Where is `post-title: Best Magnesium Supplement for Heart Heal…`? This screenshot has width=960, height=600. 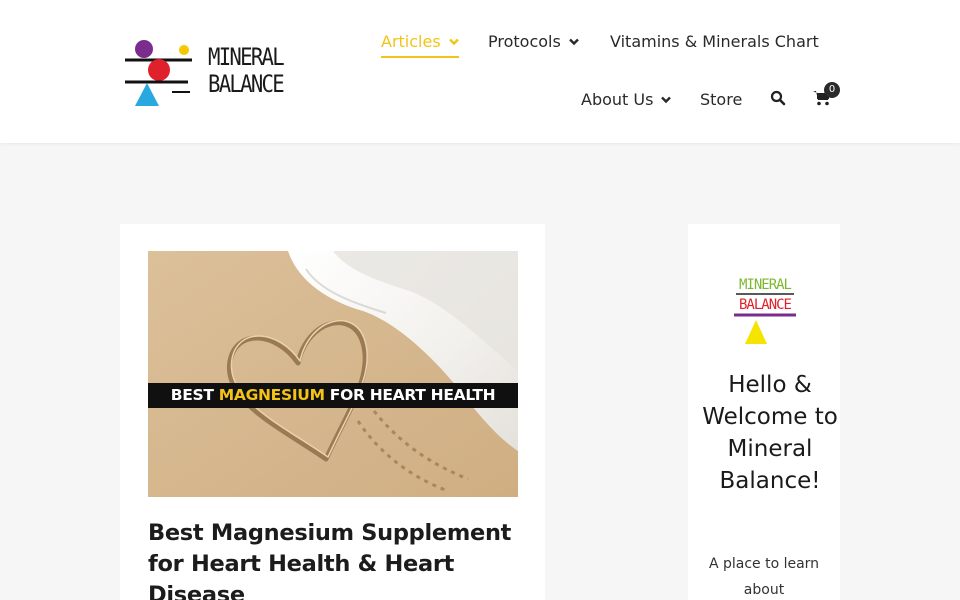 post-title: Best Magnesium Supplement for Heart Heal… is located at coordinates (338, 559).